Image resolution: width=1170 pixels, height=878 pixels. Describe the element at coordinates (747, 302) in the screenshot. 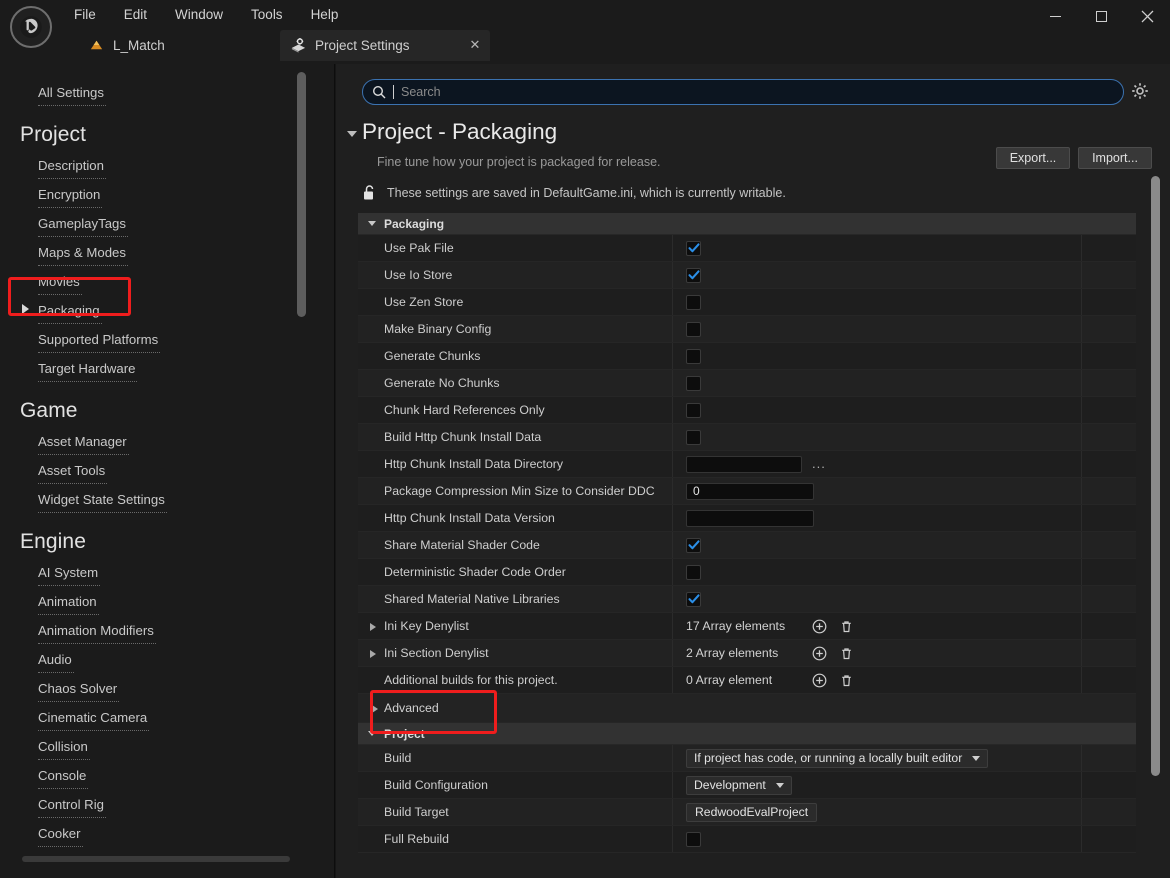

I see `table-row: Use Zen Store` at that location.